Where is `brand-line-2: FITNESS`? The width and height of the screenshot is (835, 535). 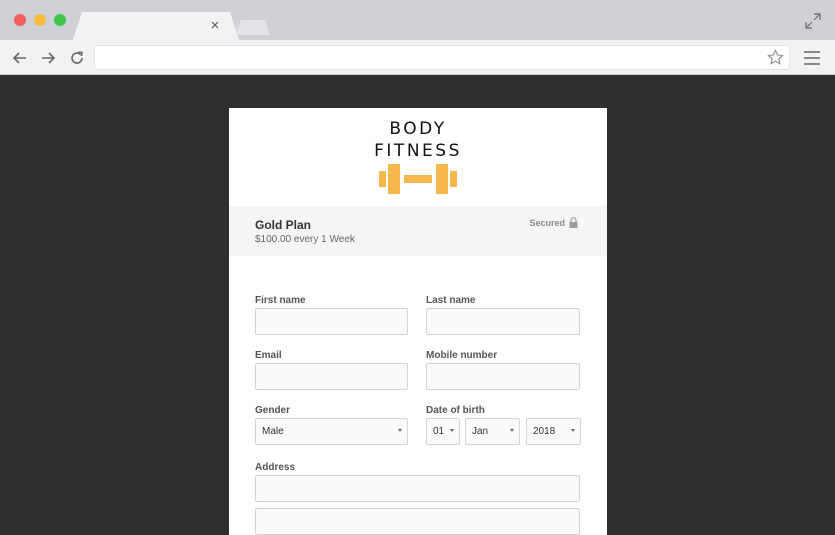
brand-line-2: FITNESS is located at coordinates (418, 151).